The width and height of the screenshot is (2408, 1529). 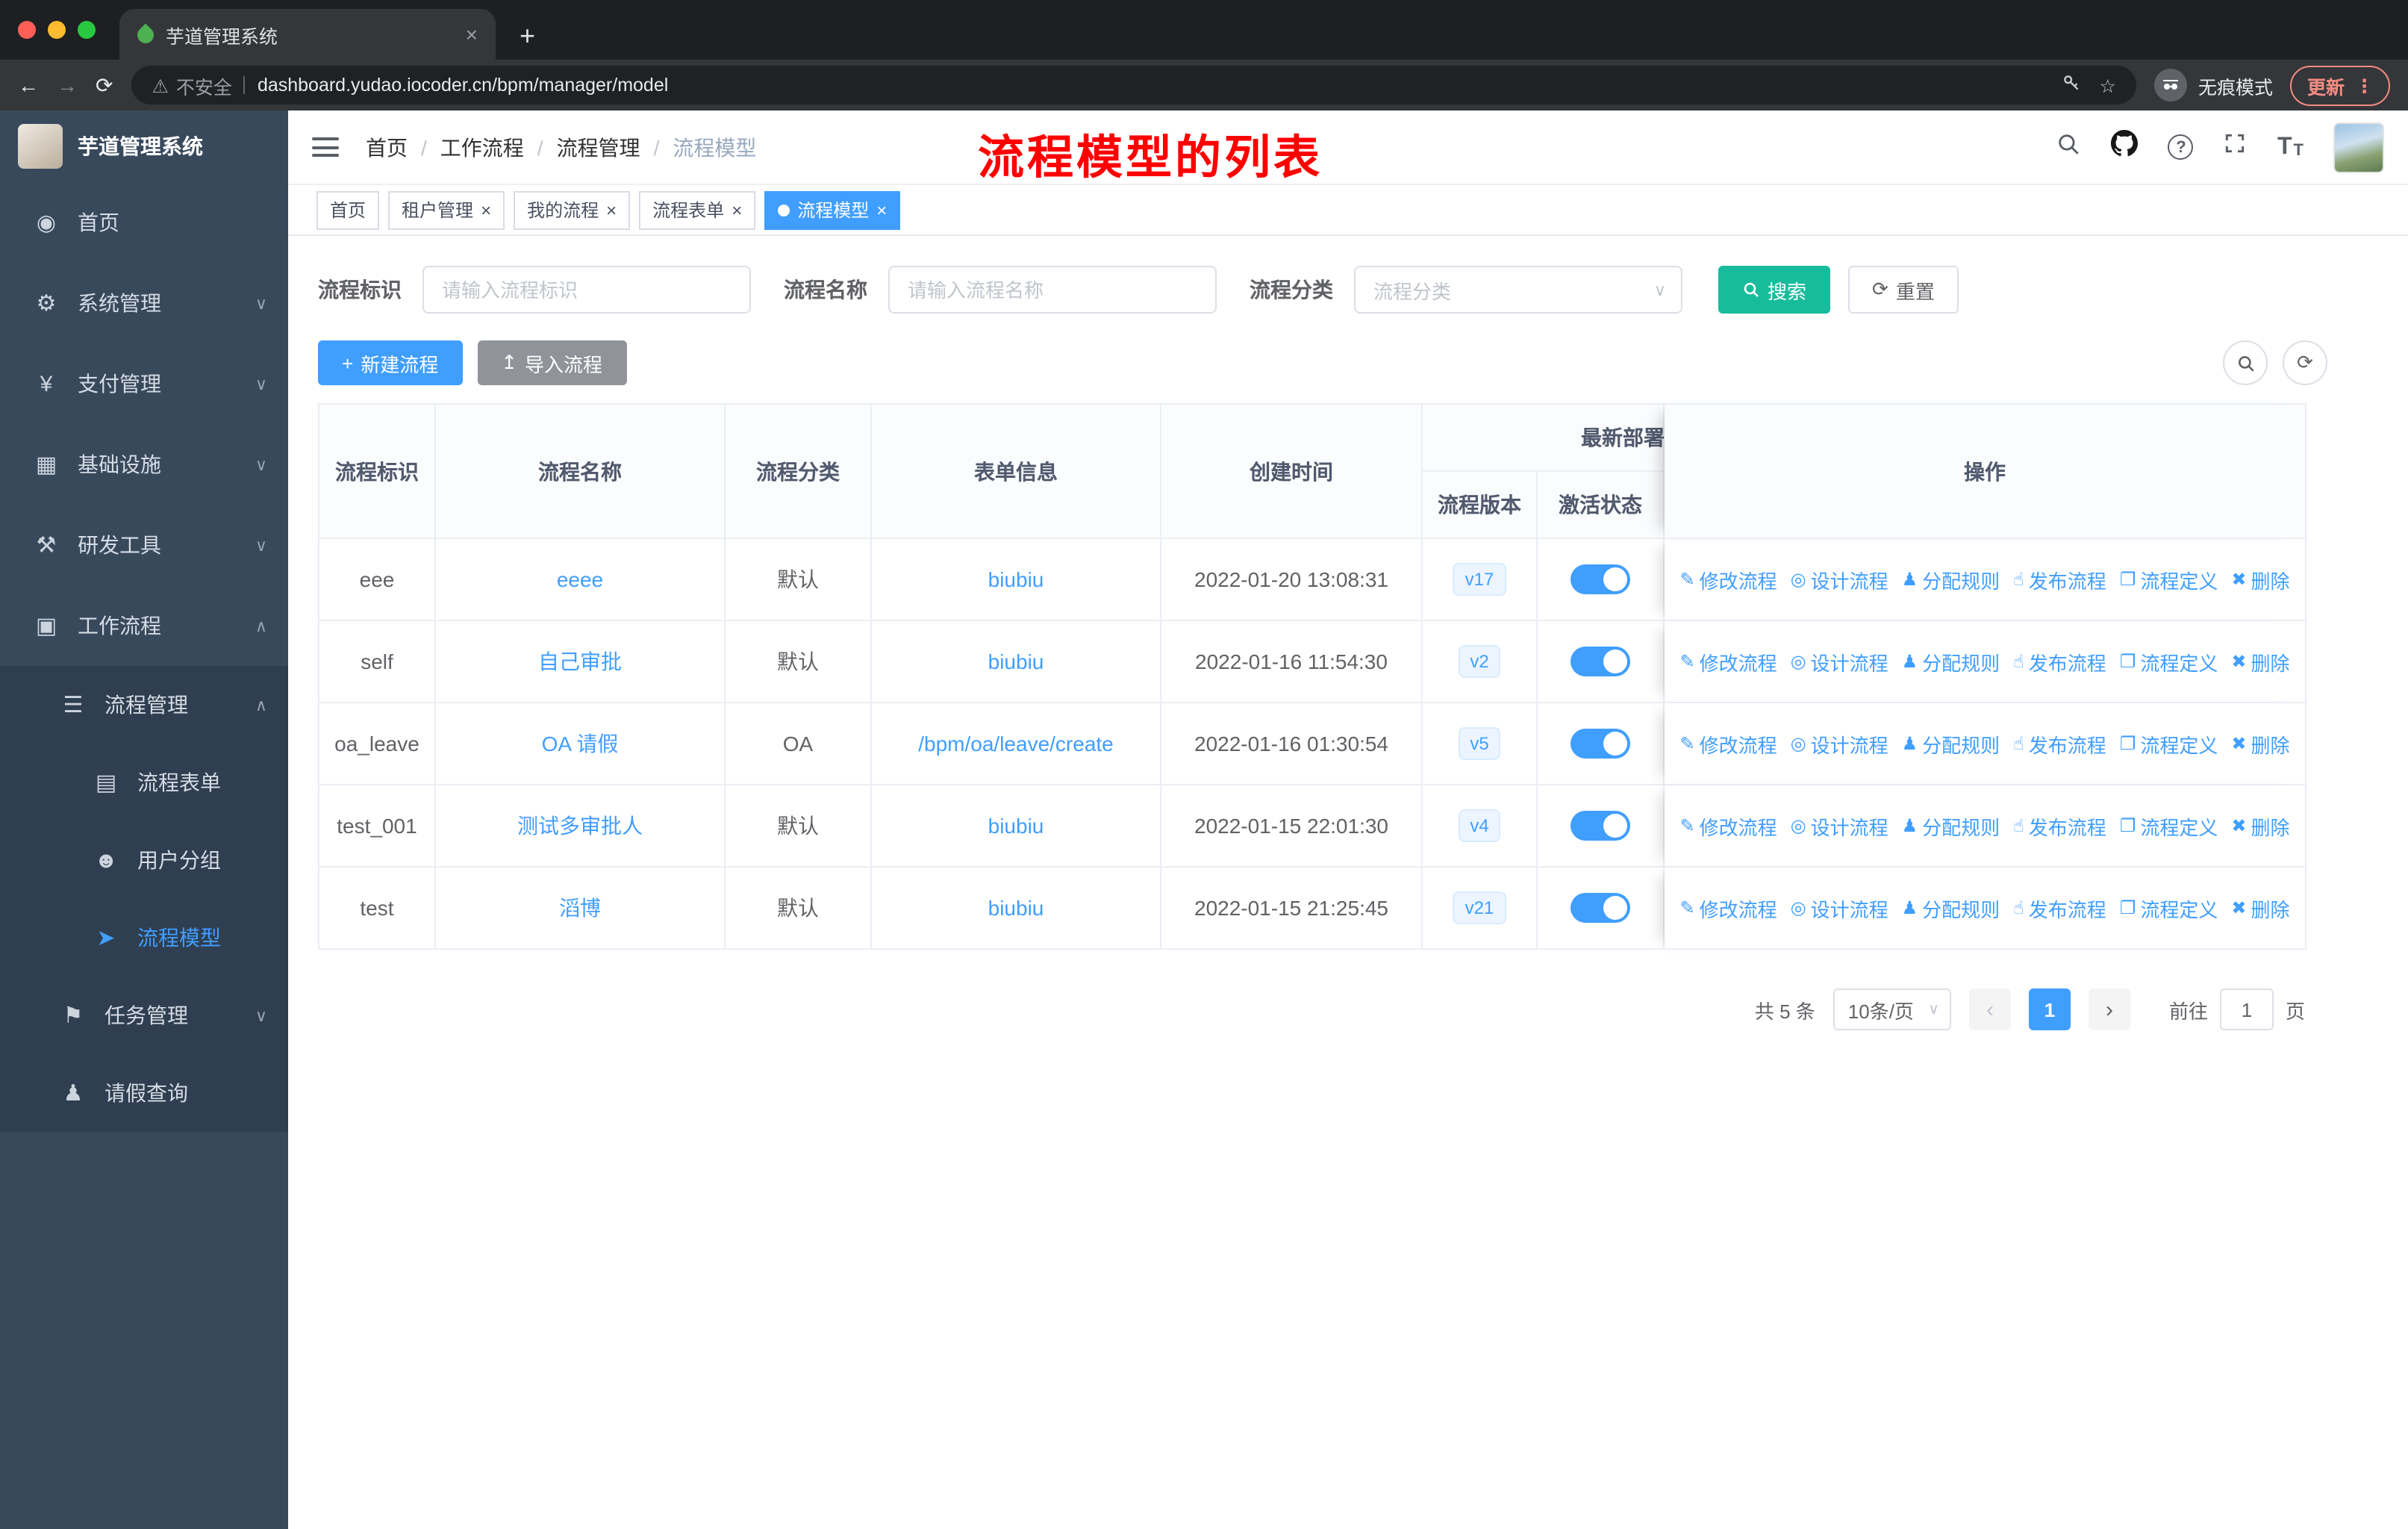 What do you see at coordinates (1479, 908) in the screenshot?
I see `version-badge: v21` at bounding box center [1479, 908].